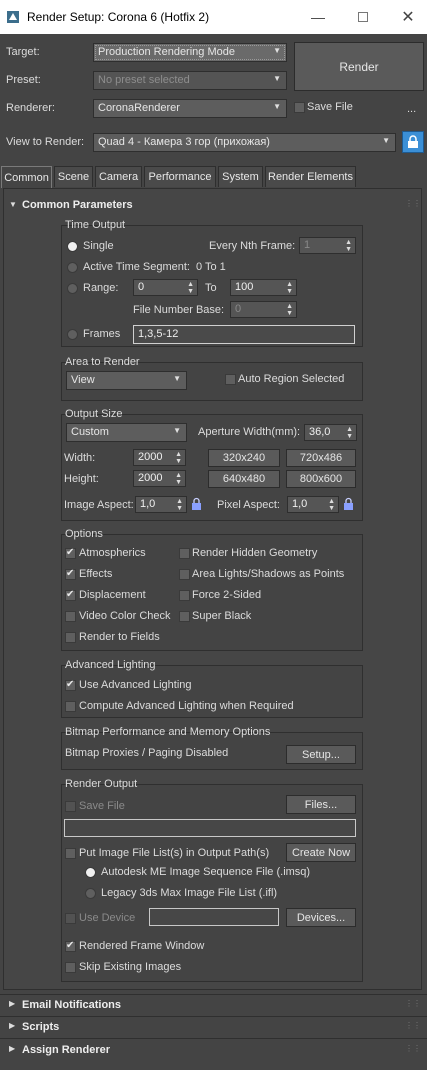  I want to click on put-image-list-checkbox, so click(70, 853).